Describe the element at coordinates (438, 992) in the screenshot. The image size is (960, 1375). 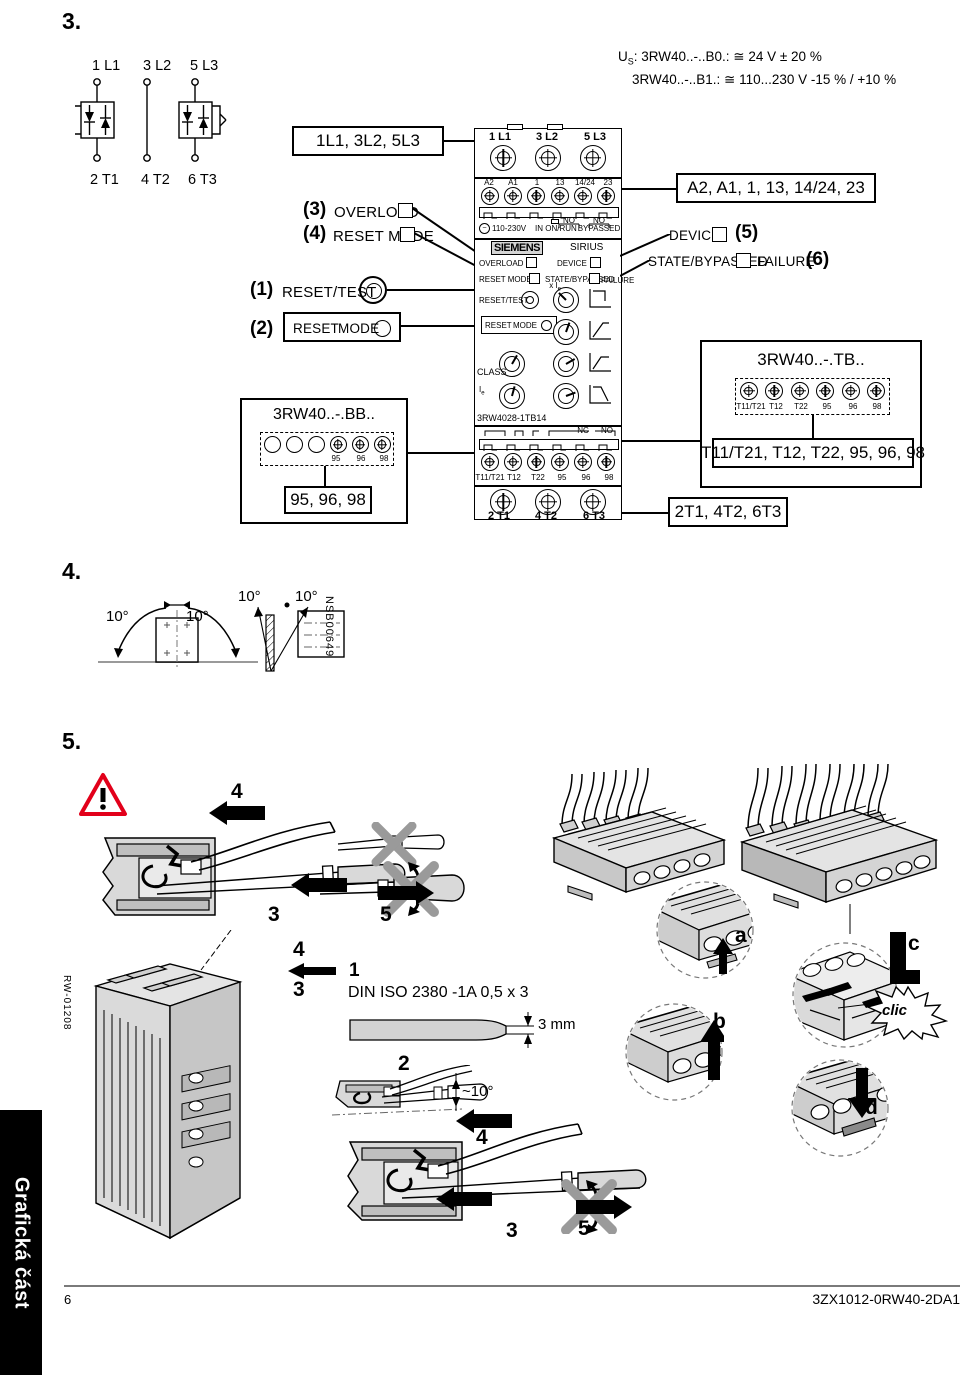
I see `screwdriver-spec-text: DIN ISO 2380 -1A 0,5 x 3` at that location.